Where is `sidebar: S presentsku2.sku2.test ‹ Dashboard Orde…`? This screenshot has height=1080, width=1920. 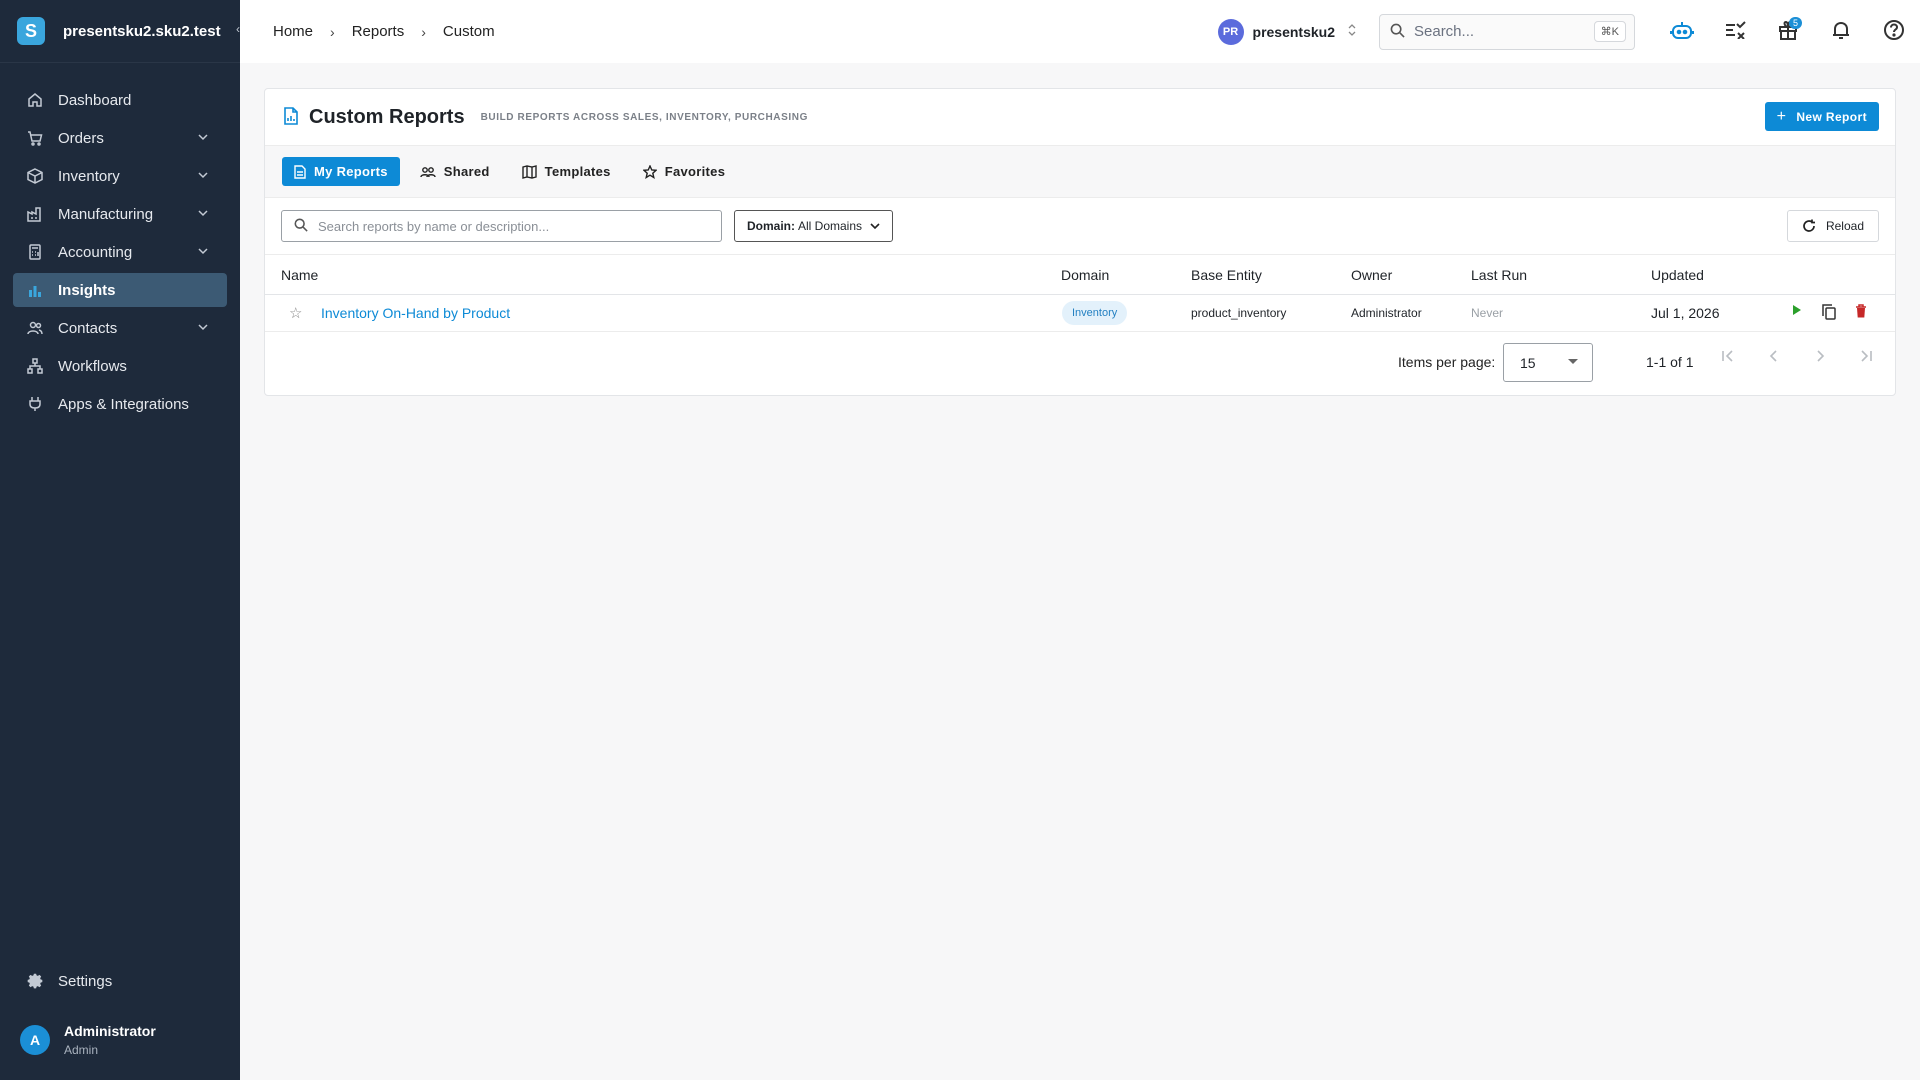 sidebar: S presentsku2.sku2.test ‹ Dashboard Orde… is located at coordinates (120, 540).